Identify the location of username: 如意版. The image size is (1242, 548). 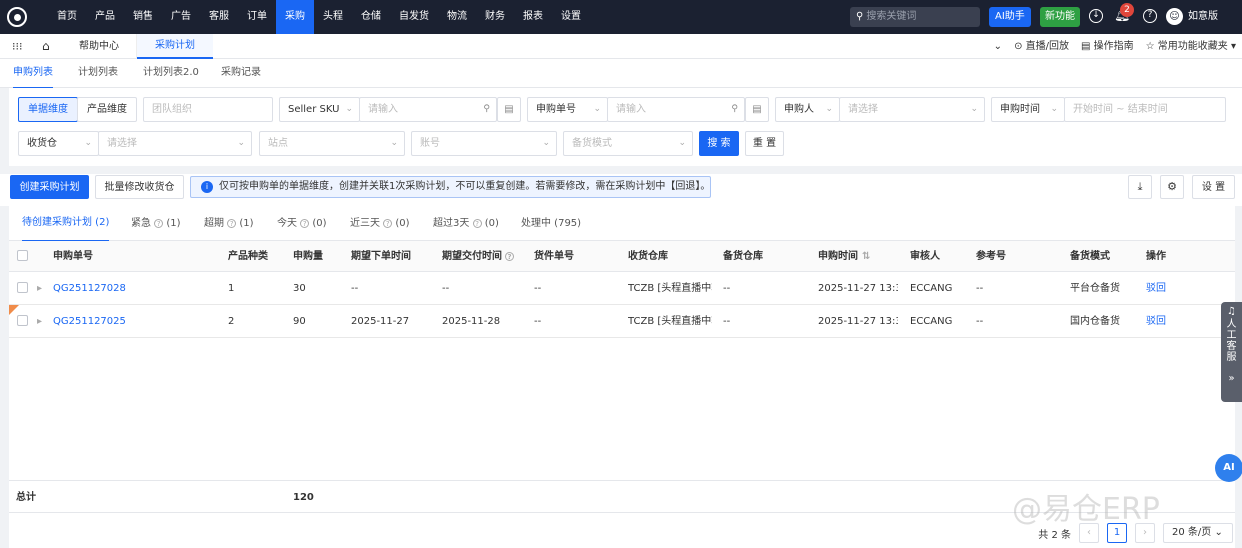
(1203, 17).